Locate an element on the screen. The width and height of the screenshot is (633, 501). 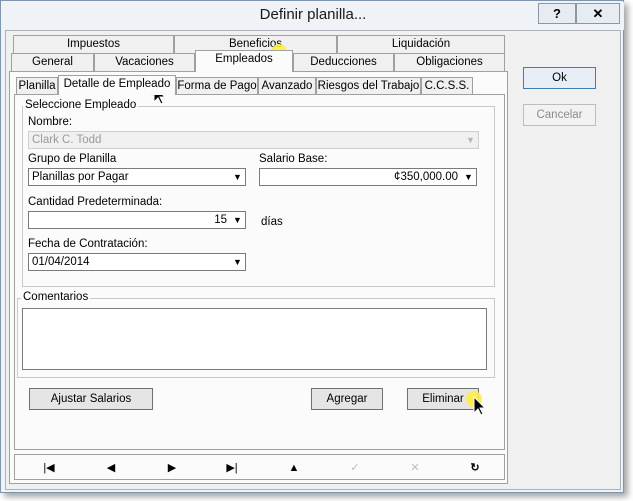
tab-general: General is located at coordinates (52, 62).